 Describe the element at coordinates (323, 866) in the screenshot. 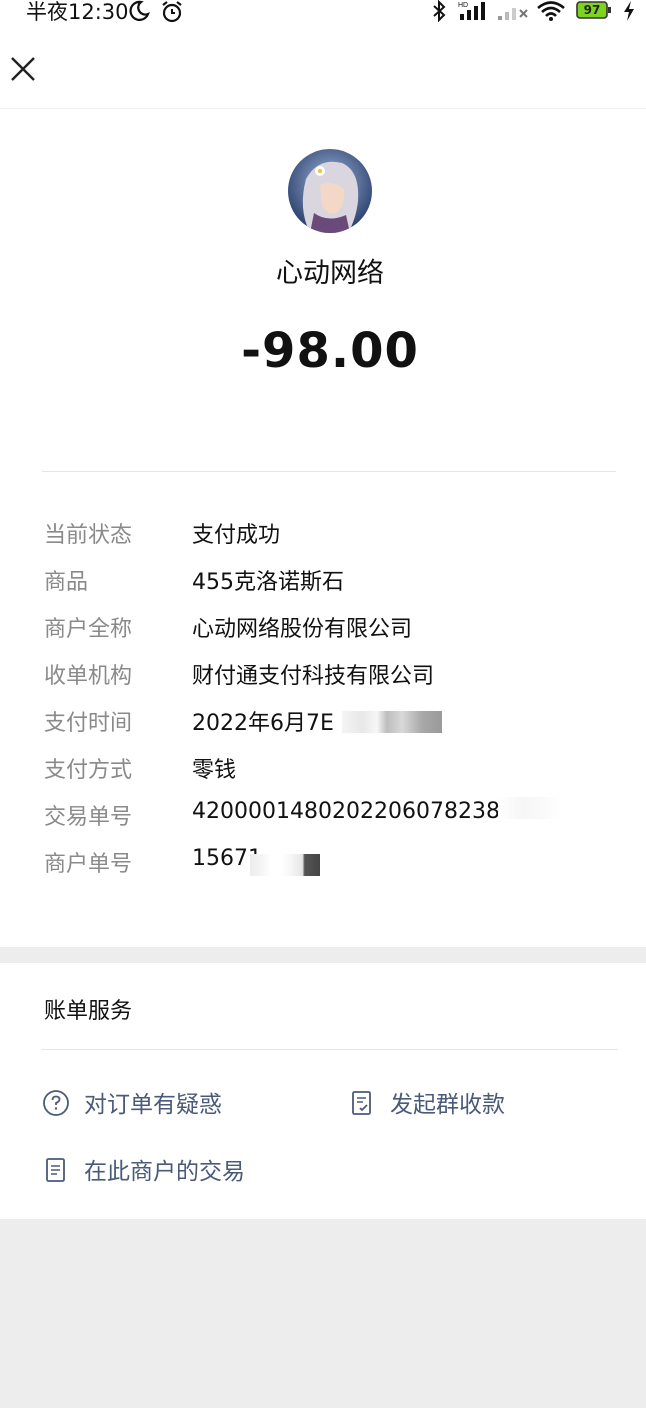

I see `detail-row-merchant-order-id: 商户单号 15671` at that location.